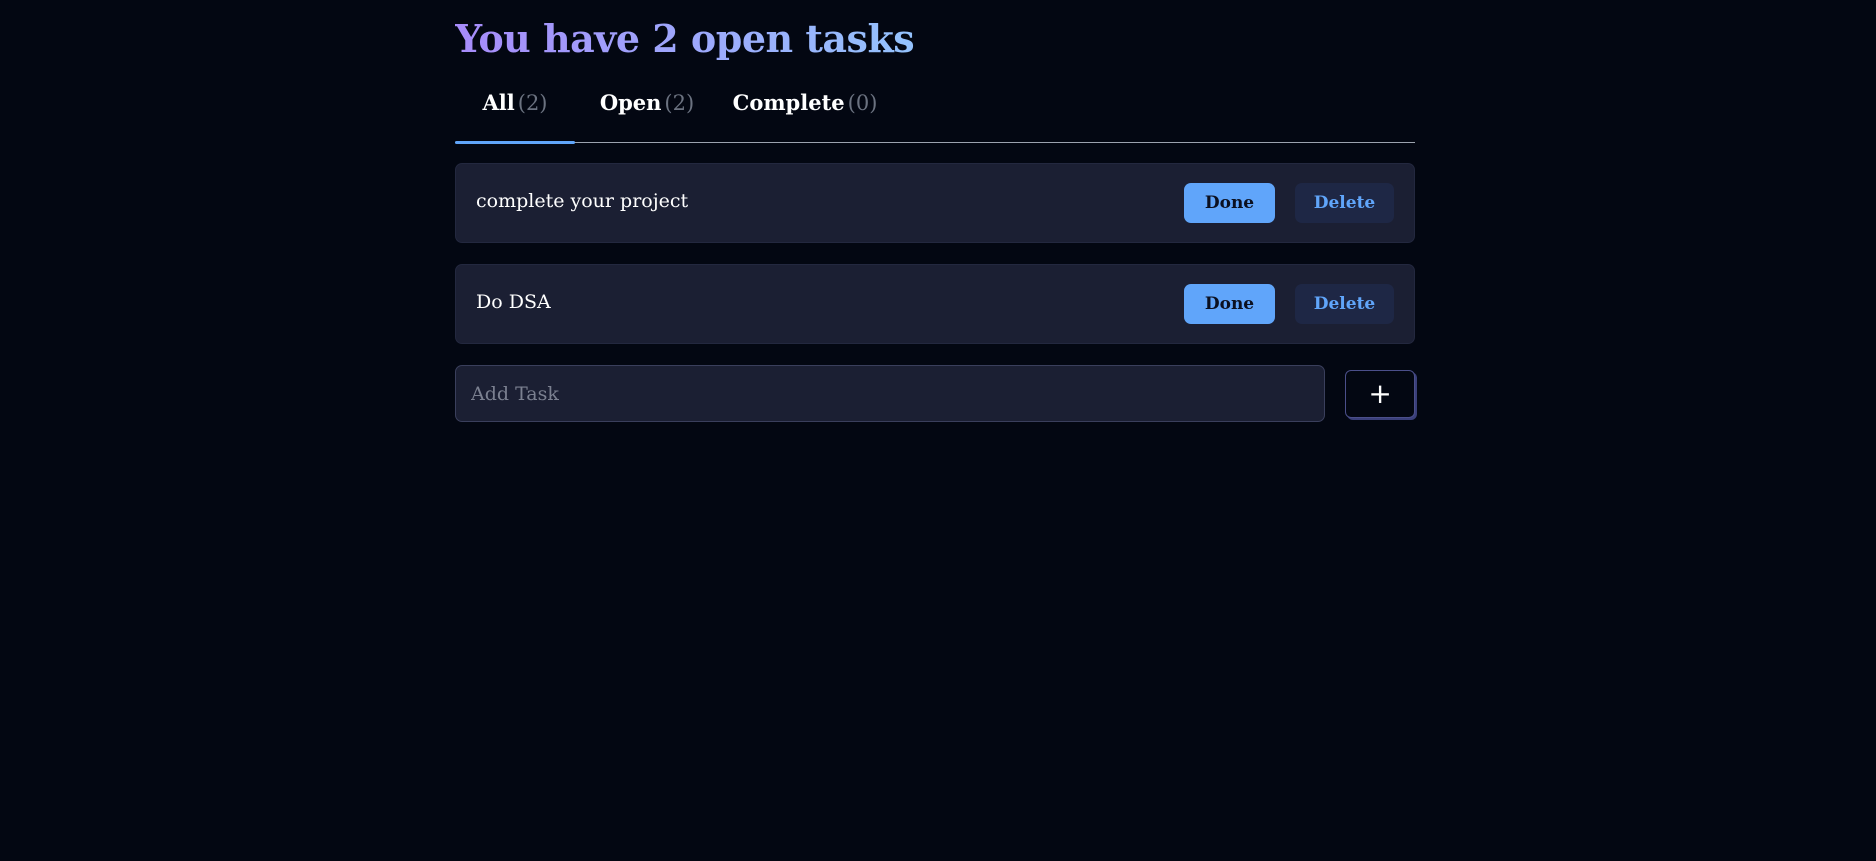 Image resolution: width=1876 pixels, height=861 pixels. Describe the element at coordinates (498, 102) in the screenshot. I see `tab-label: All` at that location.